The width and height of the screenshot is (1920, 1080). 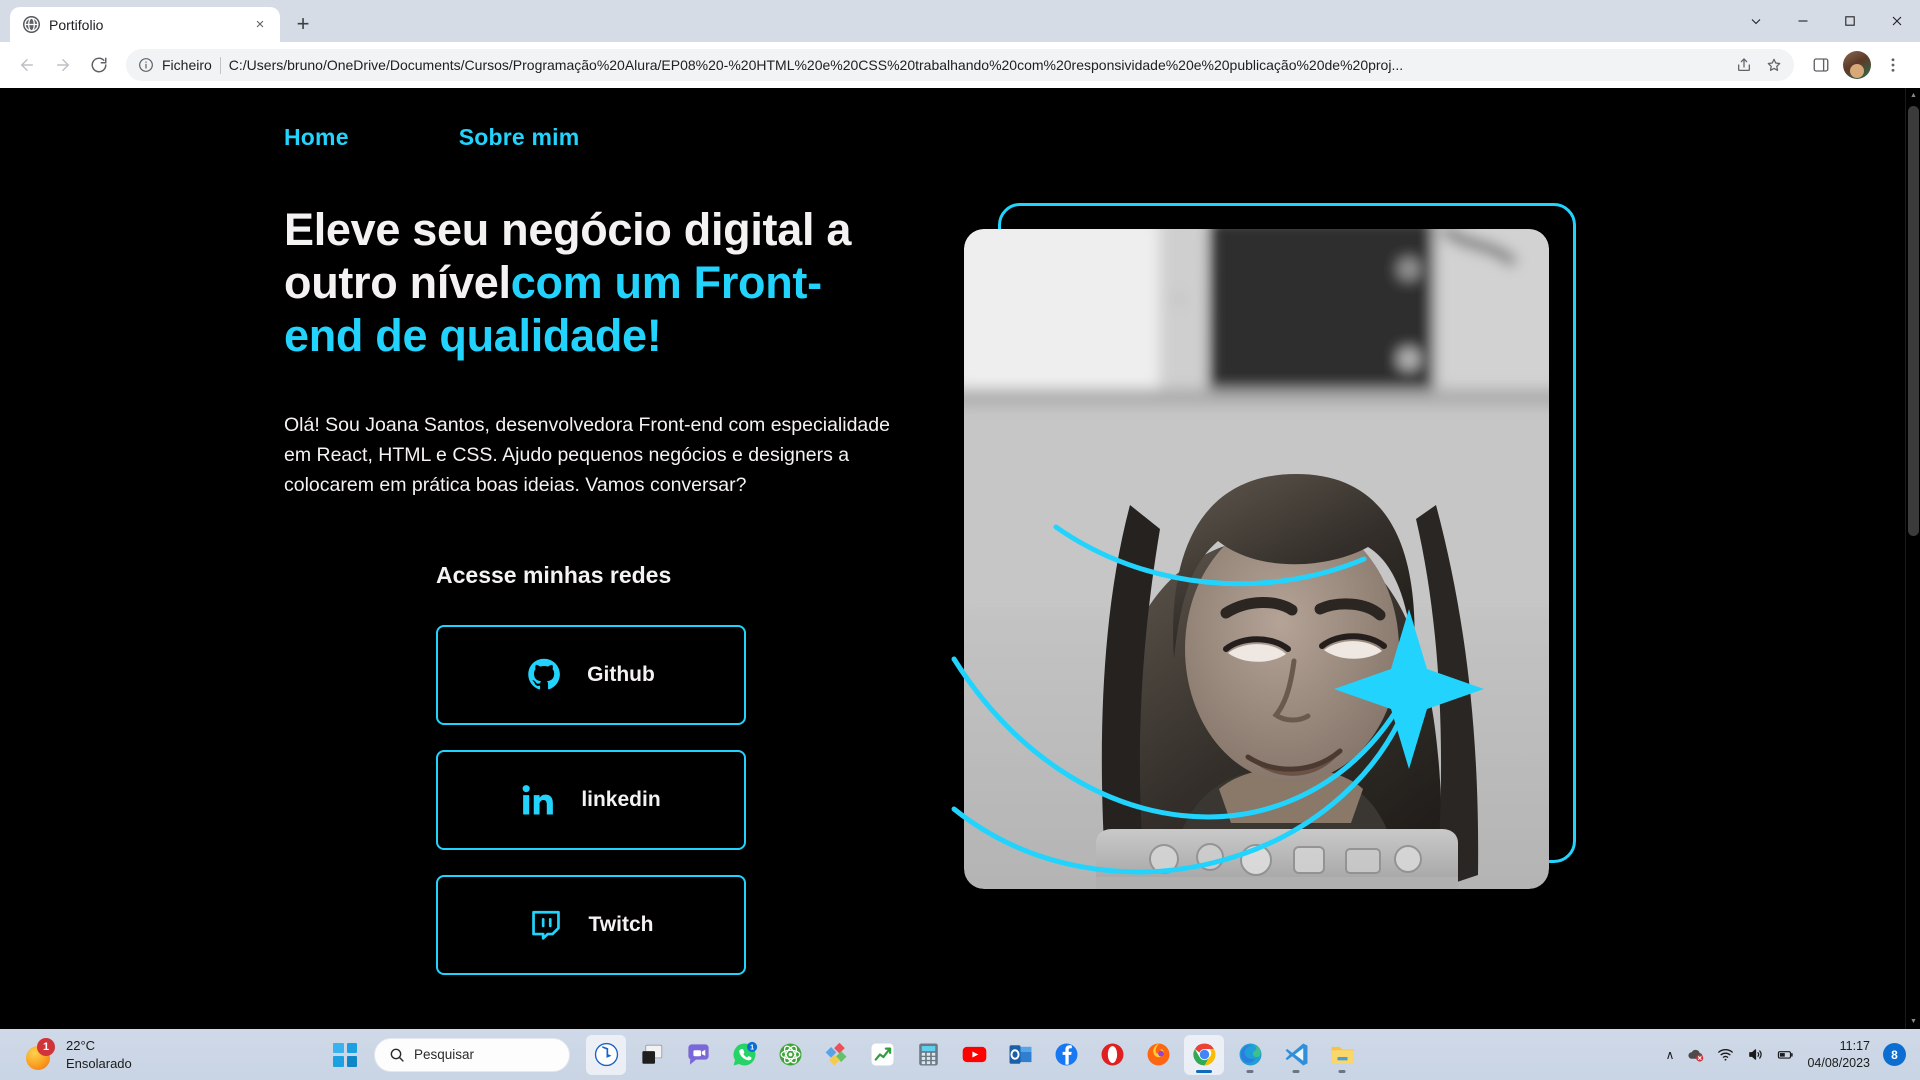 What do you see at coordinates (621, 800) in the screenshot?
I see `social-link-label: linkedin` at bounding box center [621, 800].